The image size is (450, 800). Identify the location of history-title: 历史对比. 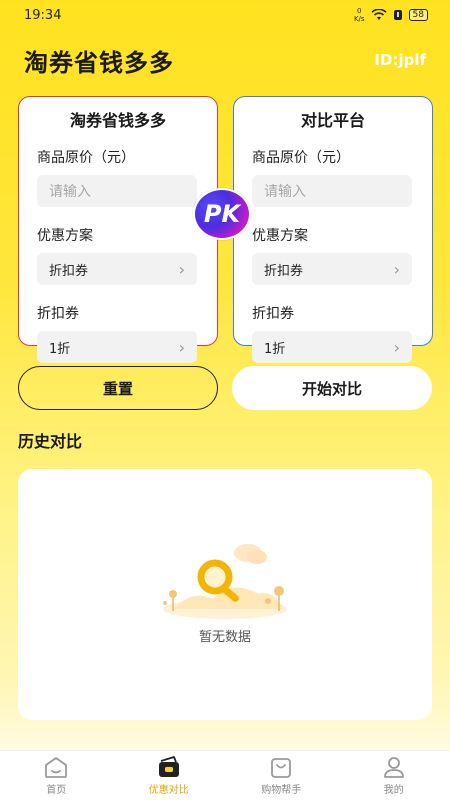
(50, 441).